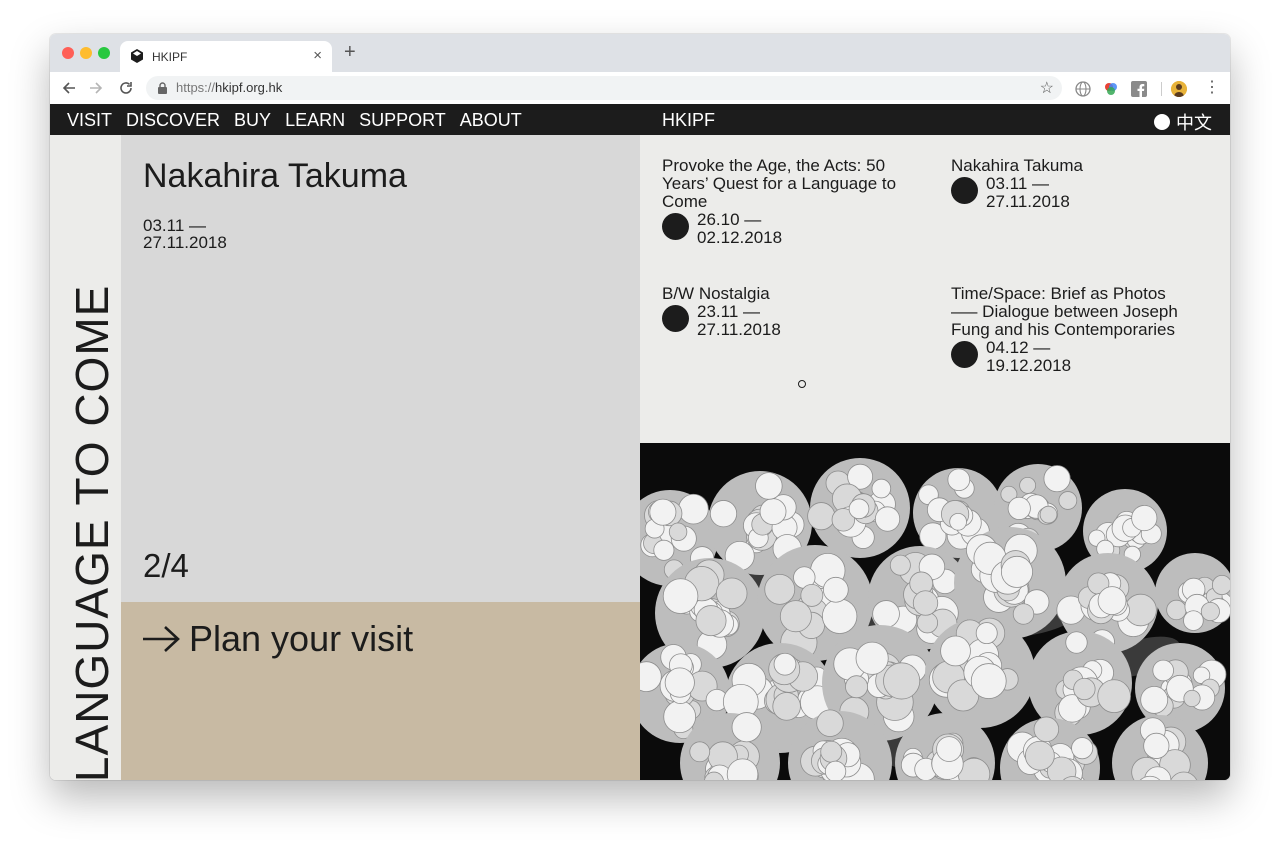  What do you see at coordinates (137, 56) in the screenshot?
I see `hkipf-favicon-icon` at bounding box center [137, 56].